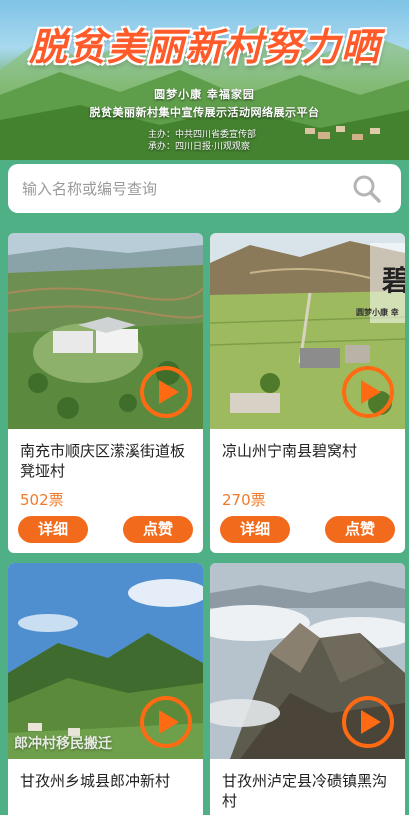 Image resolution: width=409 pixels, height=815 pixels. I want to click on village-card: 郎冲村移民搬迁 甘孜州乡城县郎冲新村, so click(105, 689).